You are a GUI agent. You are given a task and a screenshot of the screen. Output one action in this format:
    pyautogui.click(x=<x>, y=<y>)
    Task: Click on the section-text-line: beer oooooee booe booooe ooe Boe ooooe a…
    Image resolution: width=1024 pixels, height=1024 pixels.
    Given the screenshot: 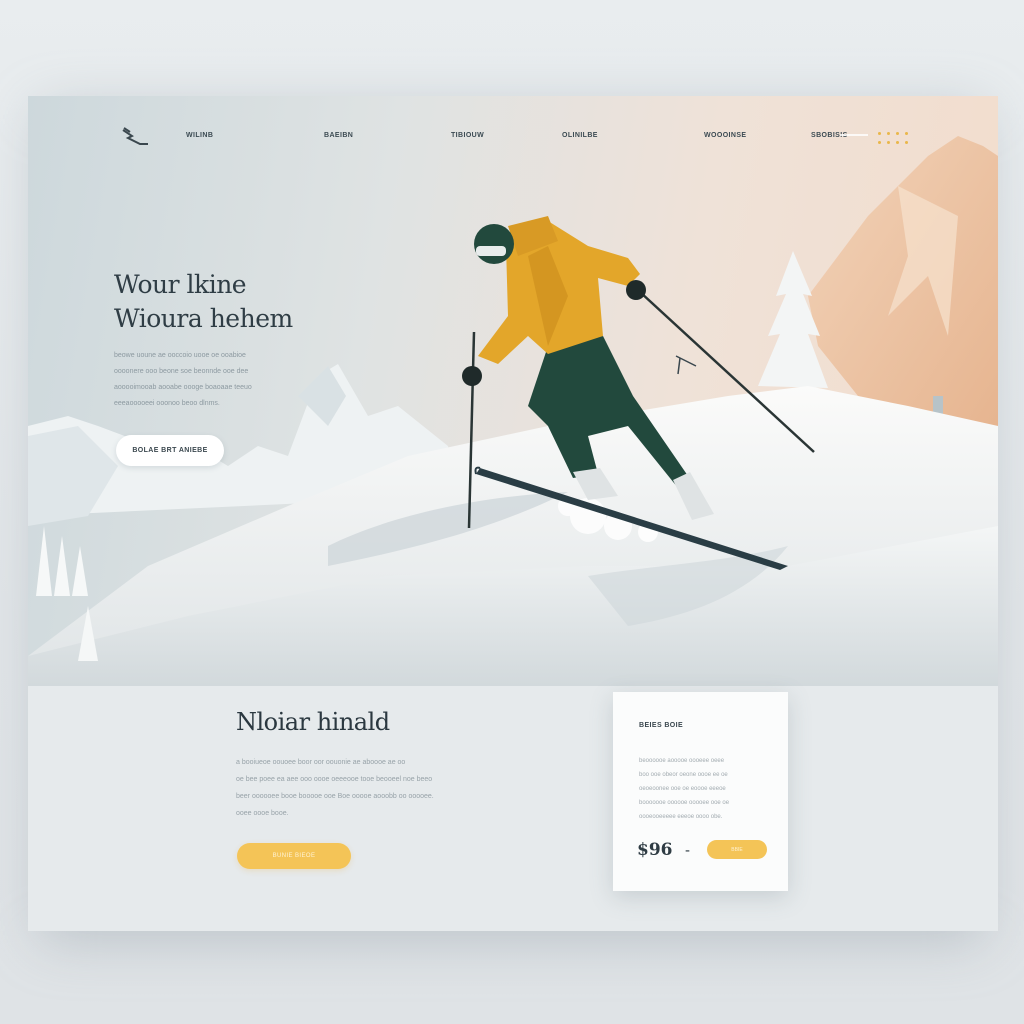 What is the action you would take?
    pyautogui.click(x=335, y=796)
    